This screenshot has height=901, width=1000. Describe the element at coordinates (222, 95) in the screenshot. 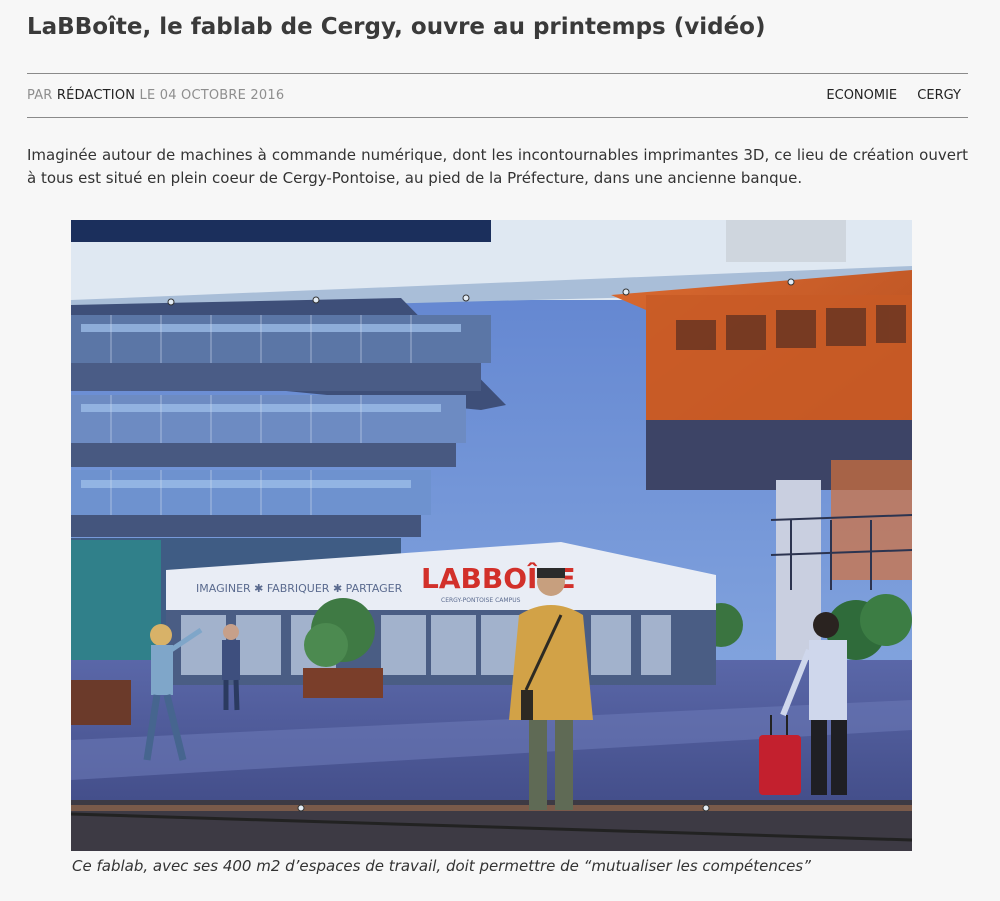

I see `publish-date: 04 OCTOBRE 2016` at that location.